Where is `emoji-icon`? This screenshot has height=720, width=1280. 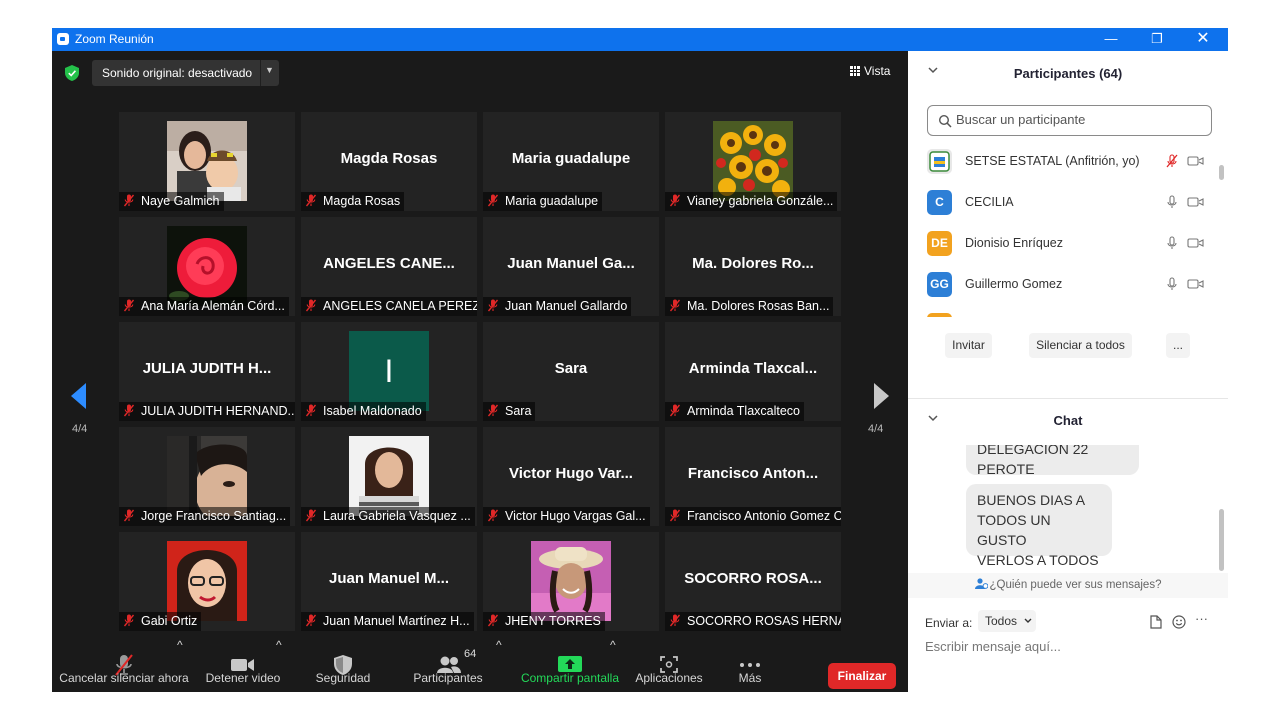
emoji-icon is located at coordinates (1179, 622).